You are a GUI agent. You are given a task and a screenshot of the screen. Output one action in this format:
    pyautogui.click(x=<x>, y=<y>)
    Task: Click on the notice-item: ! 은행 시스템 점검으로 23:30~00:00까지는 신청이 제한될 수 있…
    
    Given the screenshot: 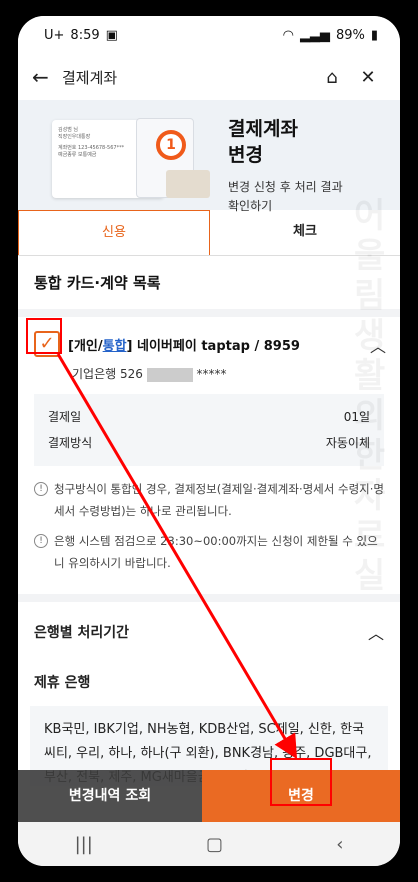 What is the action you would take?
    pyautogui.click(x=209, y=552)
    